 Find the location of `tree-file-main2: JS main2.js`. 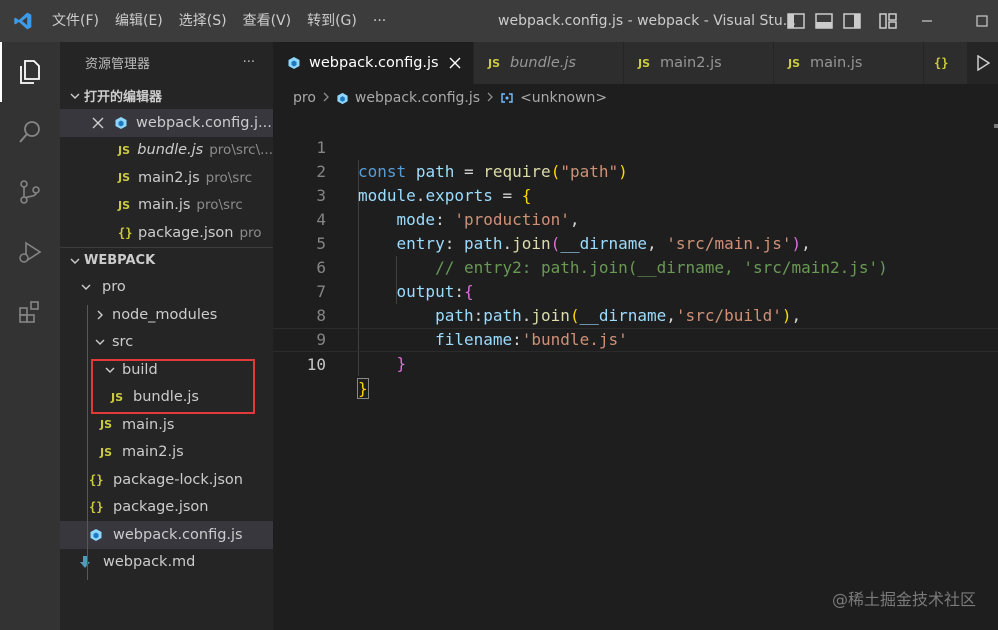

tree-file-main2: JS main2.js is located at coordinates (166, 453).